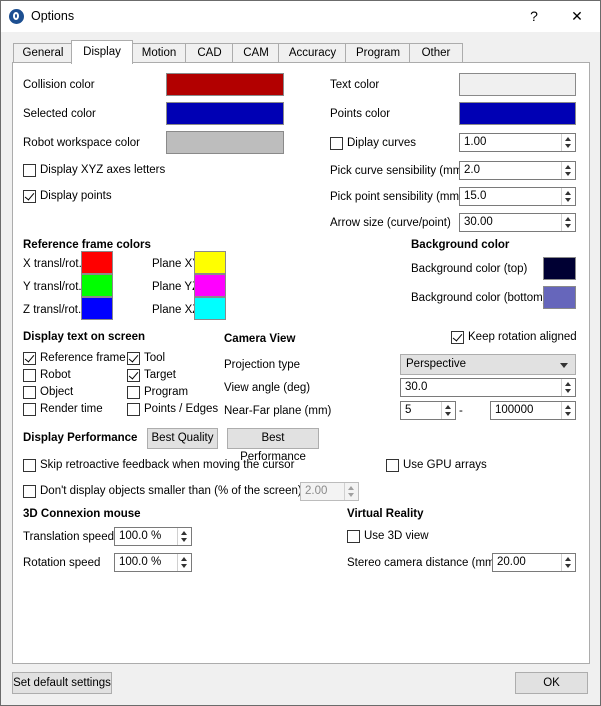 Image resolution: width=601 pixels, height=706 pixels. Describe the element at coordinates (59, 85) in the screenshot. I see `collision-color-label: Collision color` at that location.